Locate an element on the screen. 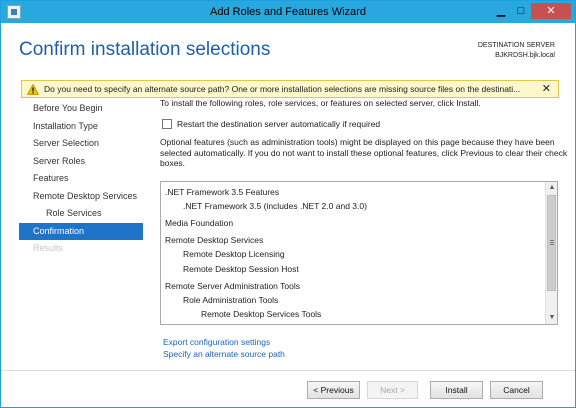 This screenshot has height=408, width=576. maximize-button: □ is located at coordinates (521, 11).